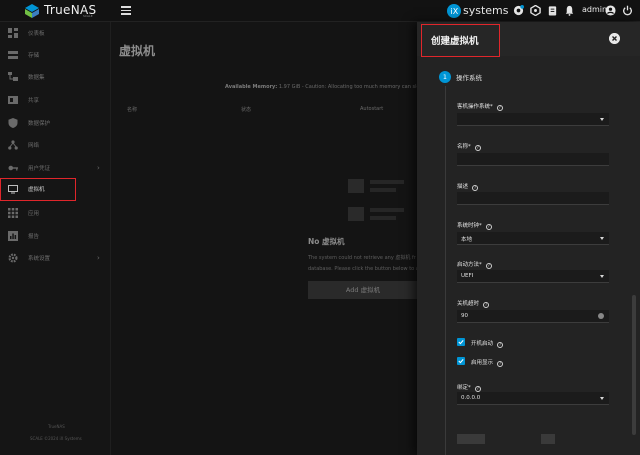 The width and height of the screenshot is (640, 455). I want to click on ixsystems-logo-icon: iX, so click(454, 11).